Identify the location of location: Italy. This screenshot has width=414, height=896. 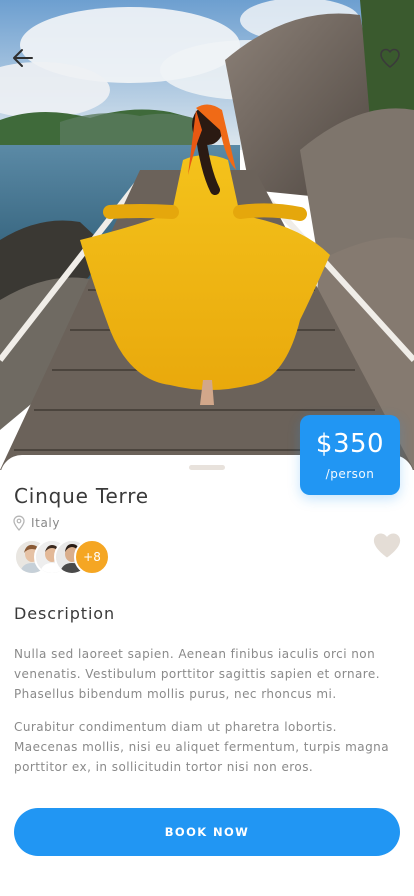
(36, 523).